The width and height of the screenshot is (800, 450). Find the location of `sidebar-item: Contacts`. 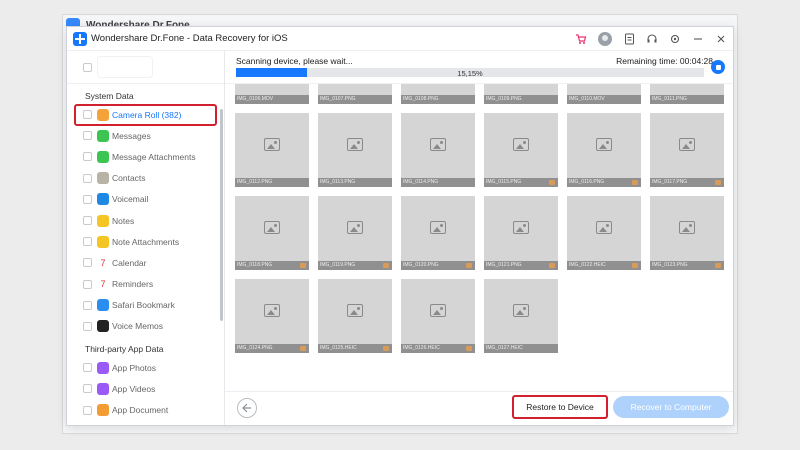

sidebar-item: Contacts is located at coordinates (145, 178).